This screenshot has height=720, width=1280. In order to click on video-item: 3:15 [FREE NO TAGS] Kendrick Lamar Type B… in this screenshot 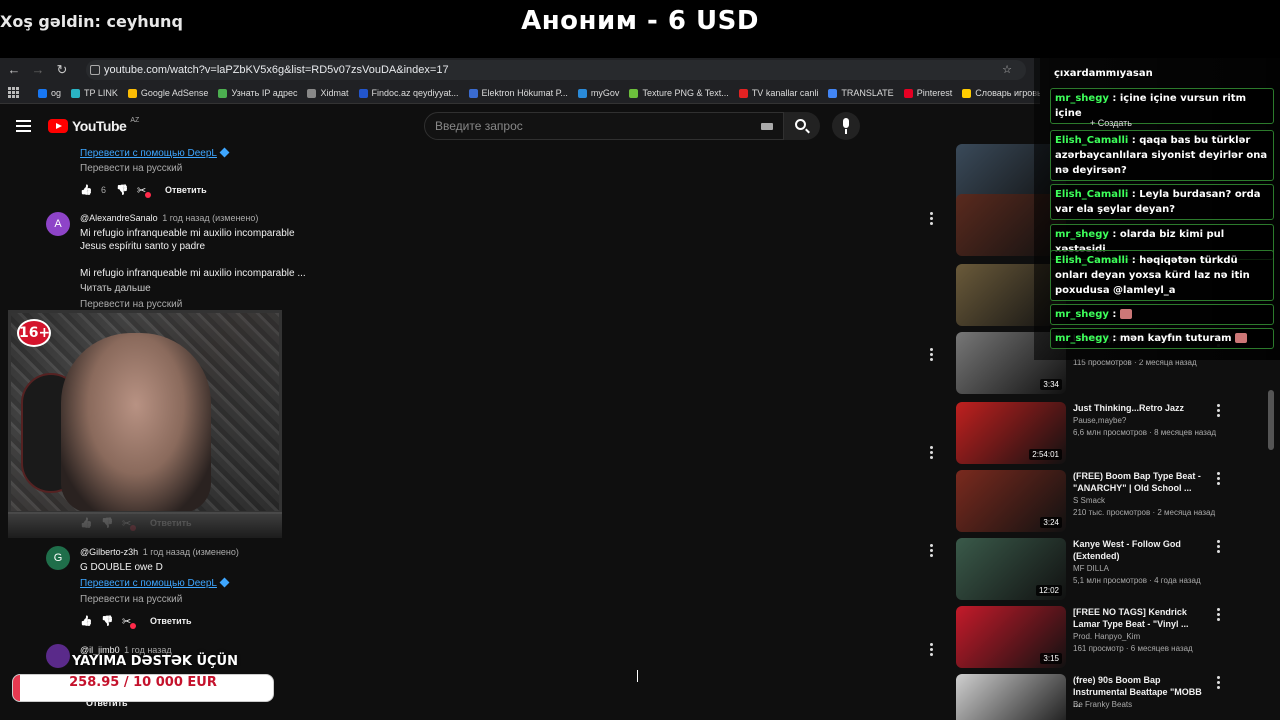, I will do `click(1098, 638)`.